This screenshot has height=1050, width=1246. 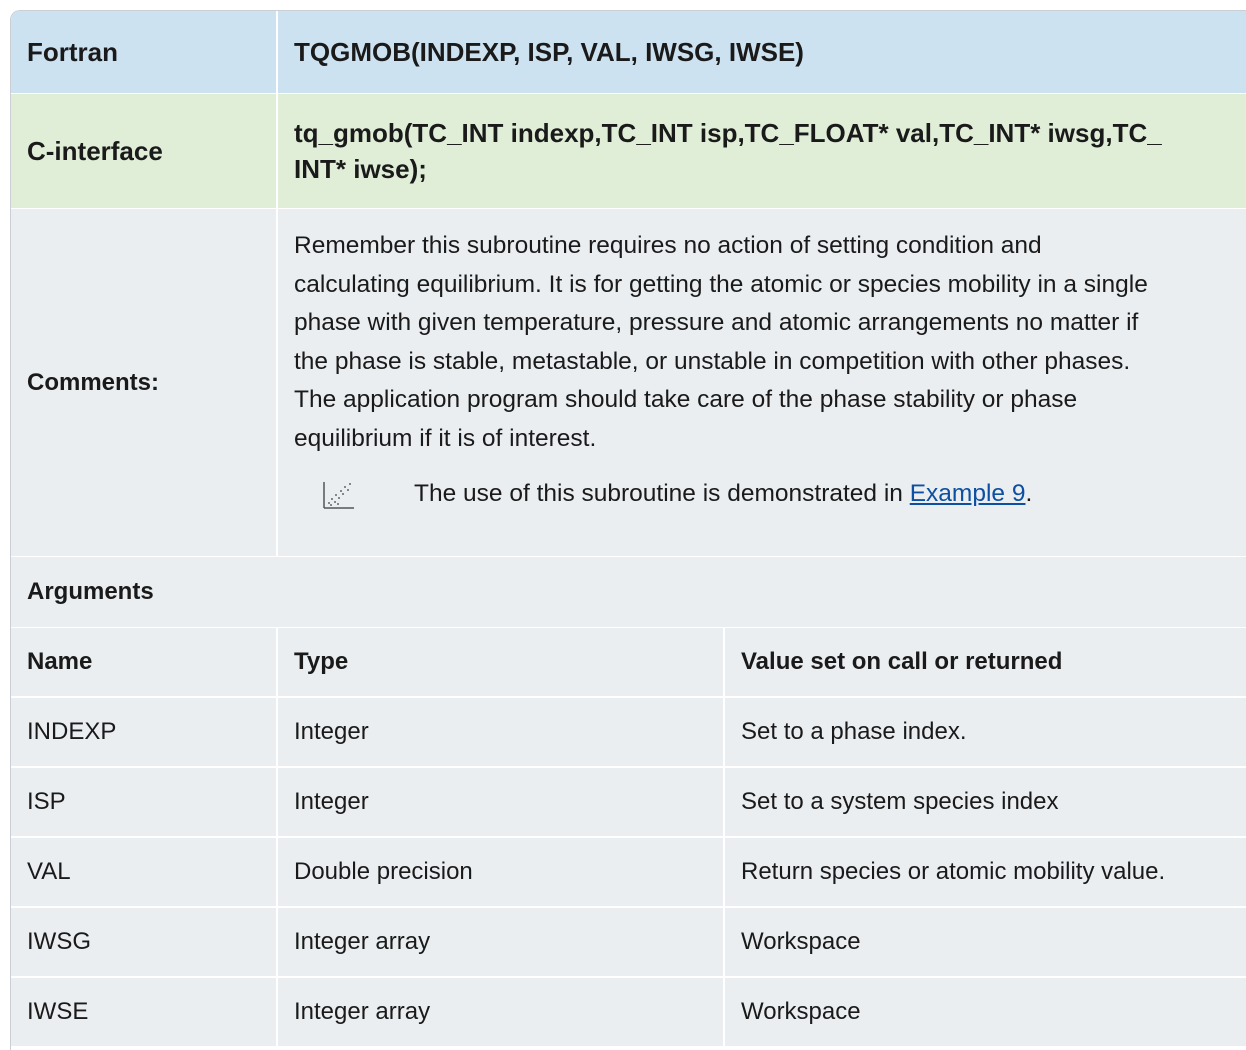 What do you see at coordinates (144, 802) in the screenshot?
I see `arg-name: ISP` at bounding box center [144, 802].